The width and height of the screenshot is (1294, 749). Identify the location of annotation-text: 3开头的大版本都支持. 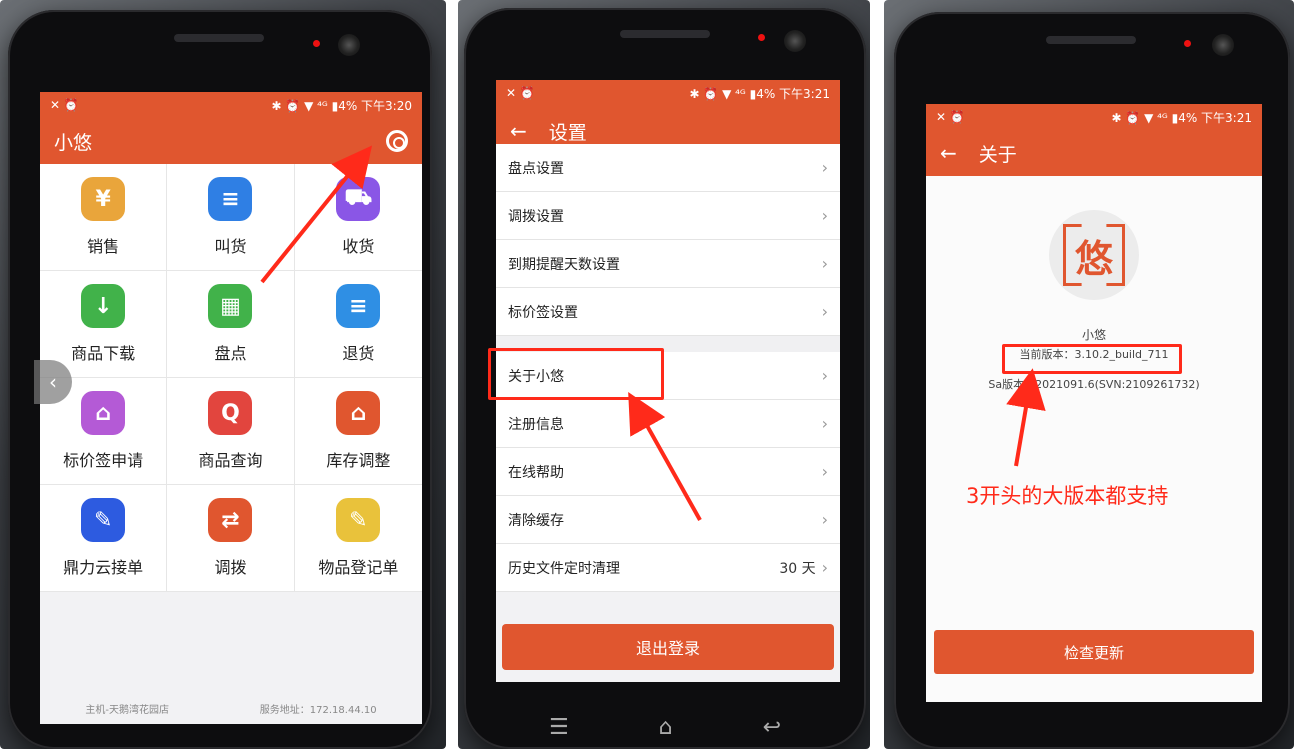
(1067, 496).